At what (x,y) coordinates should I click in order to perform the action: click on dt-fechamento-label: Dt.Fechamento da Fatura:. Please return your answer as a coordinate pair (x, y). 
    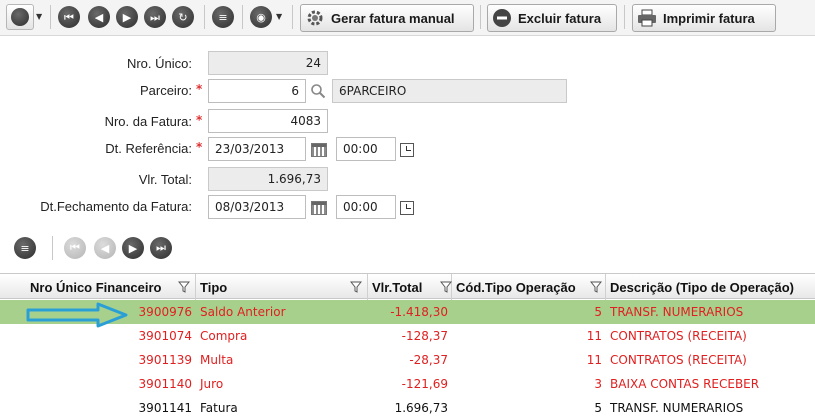
    Looking at the image, I should click on (116, 206).